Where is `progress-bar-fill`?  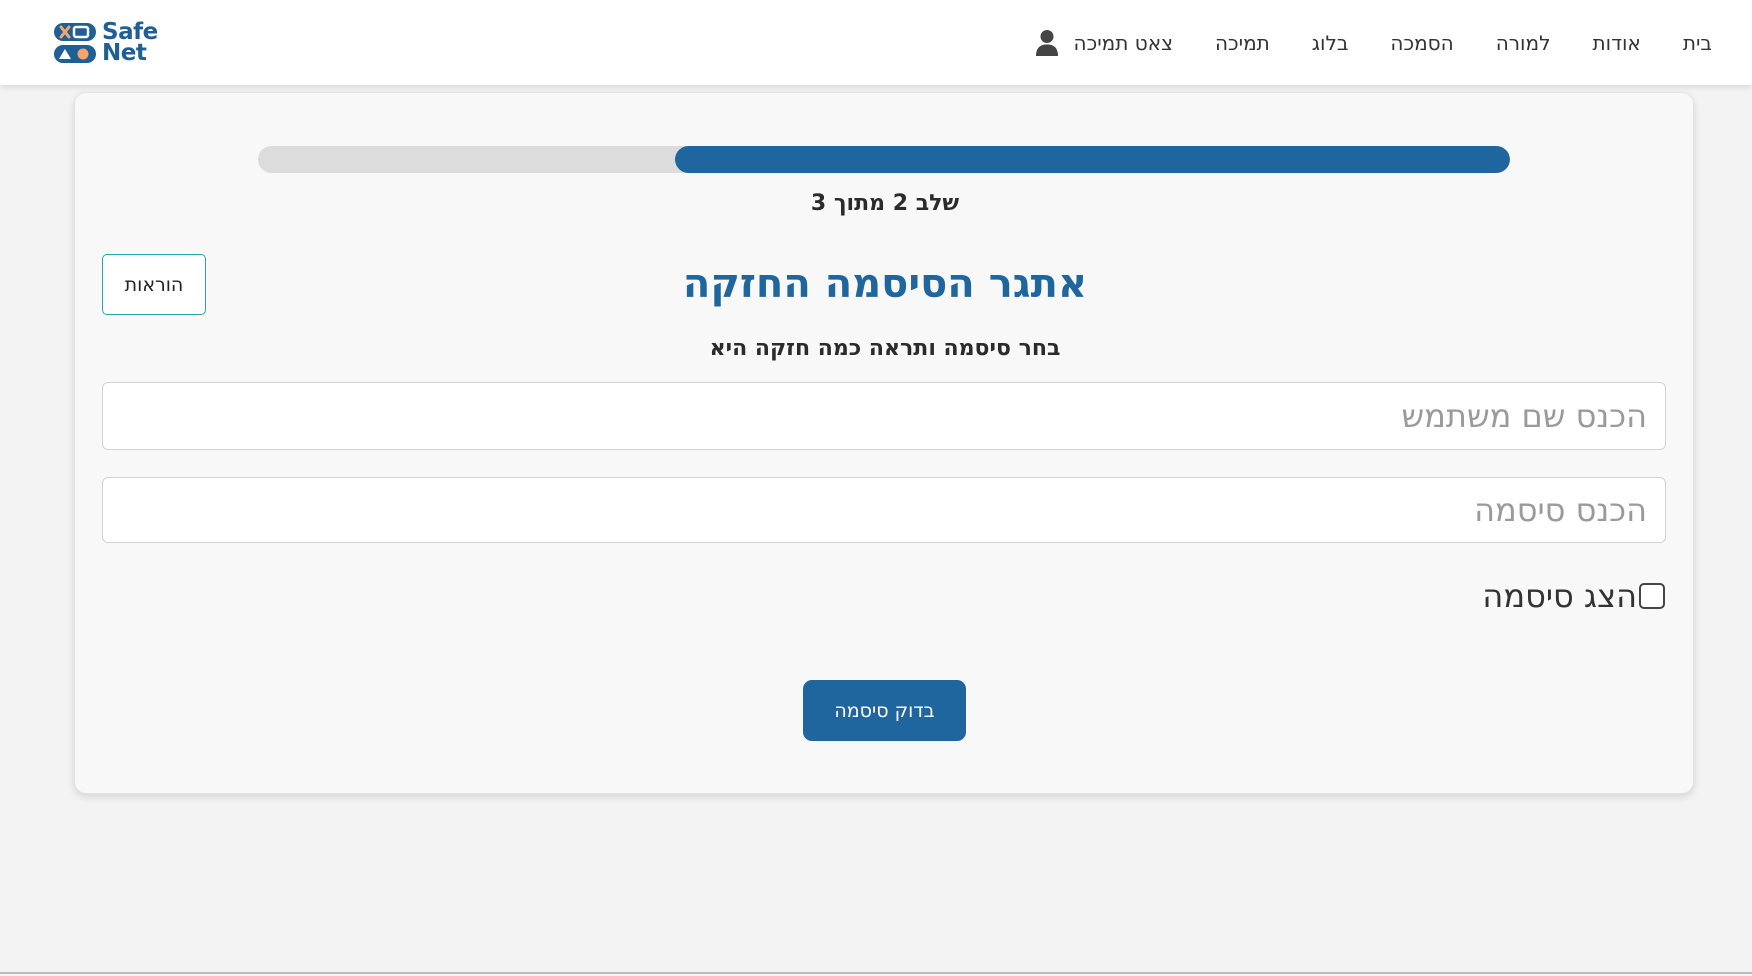
progress-bar-fill is located at coordinates (1092, 159).